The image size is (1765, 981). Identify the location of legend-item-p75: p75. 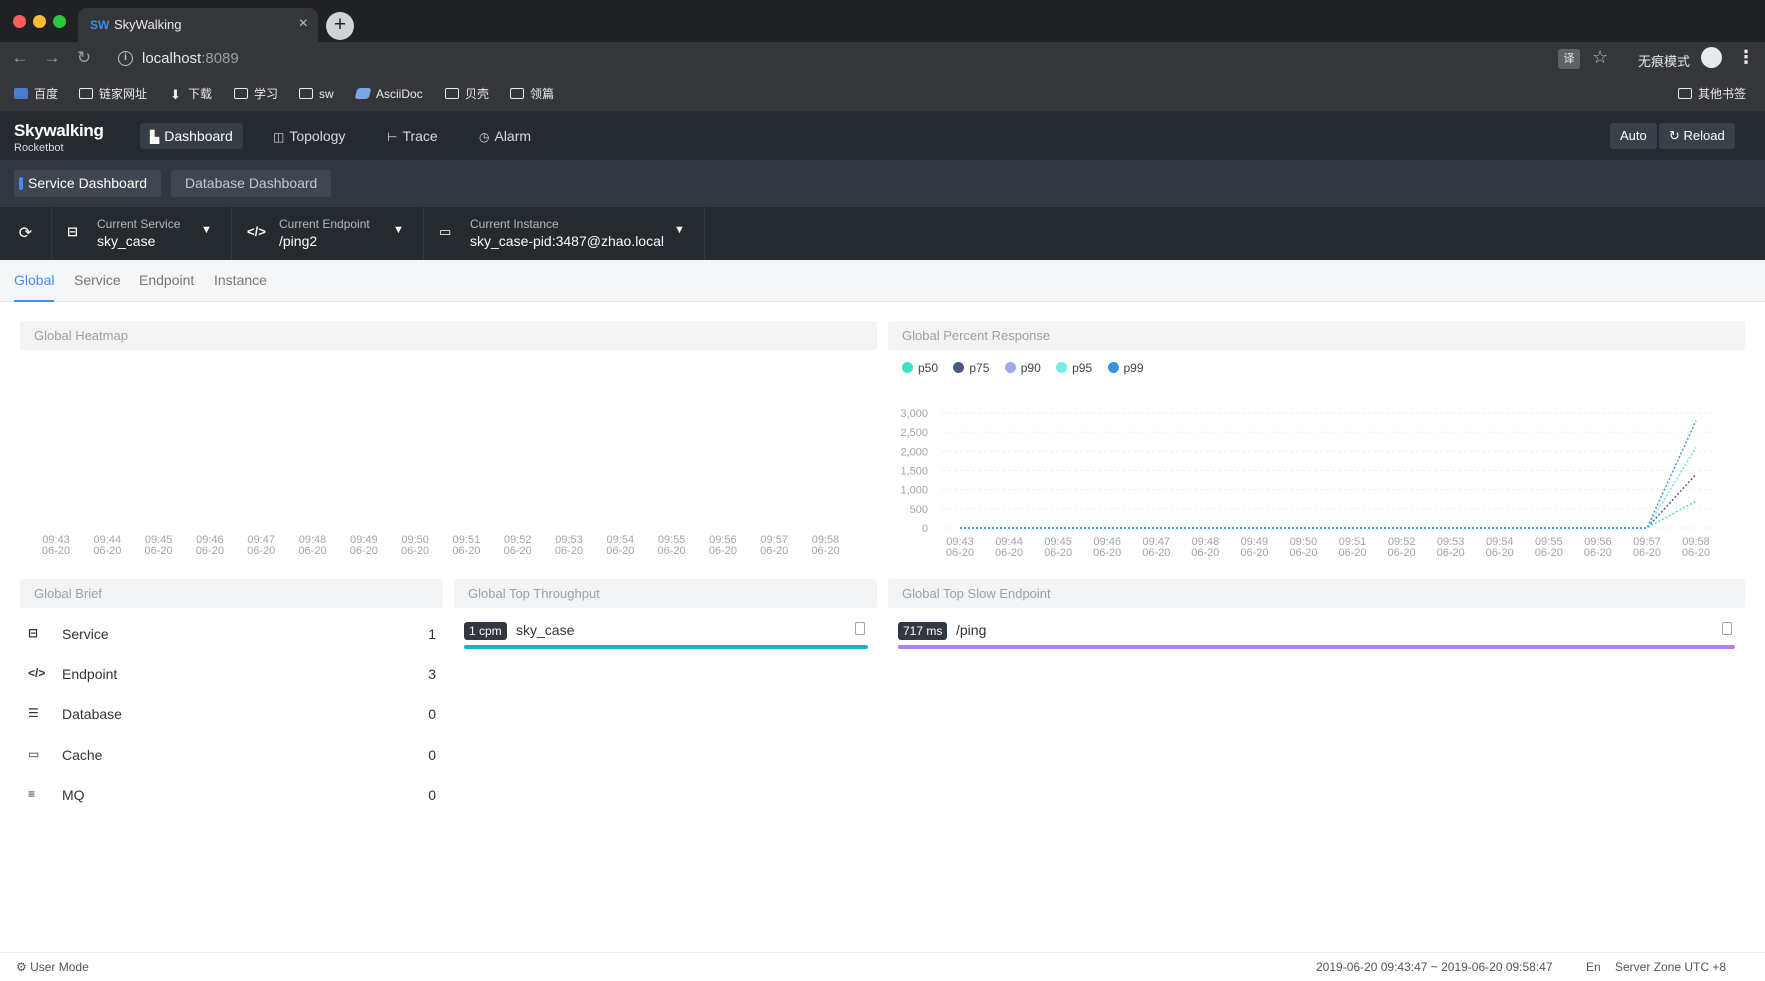
(971, 368).